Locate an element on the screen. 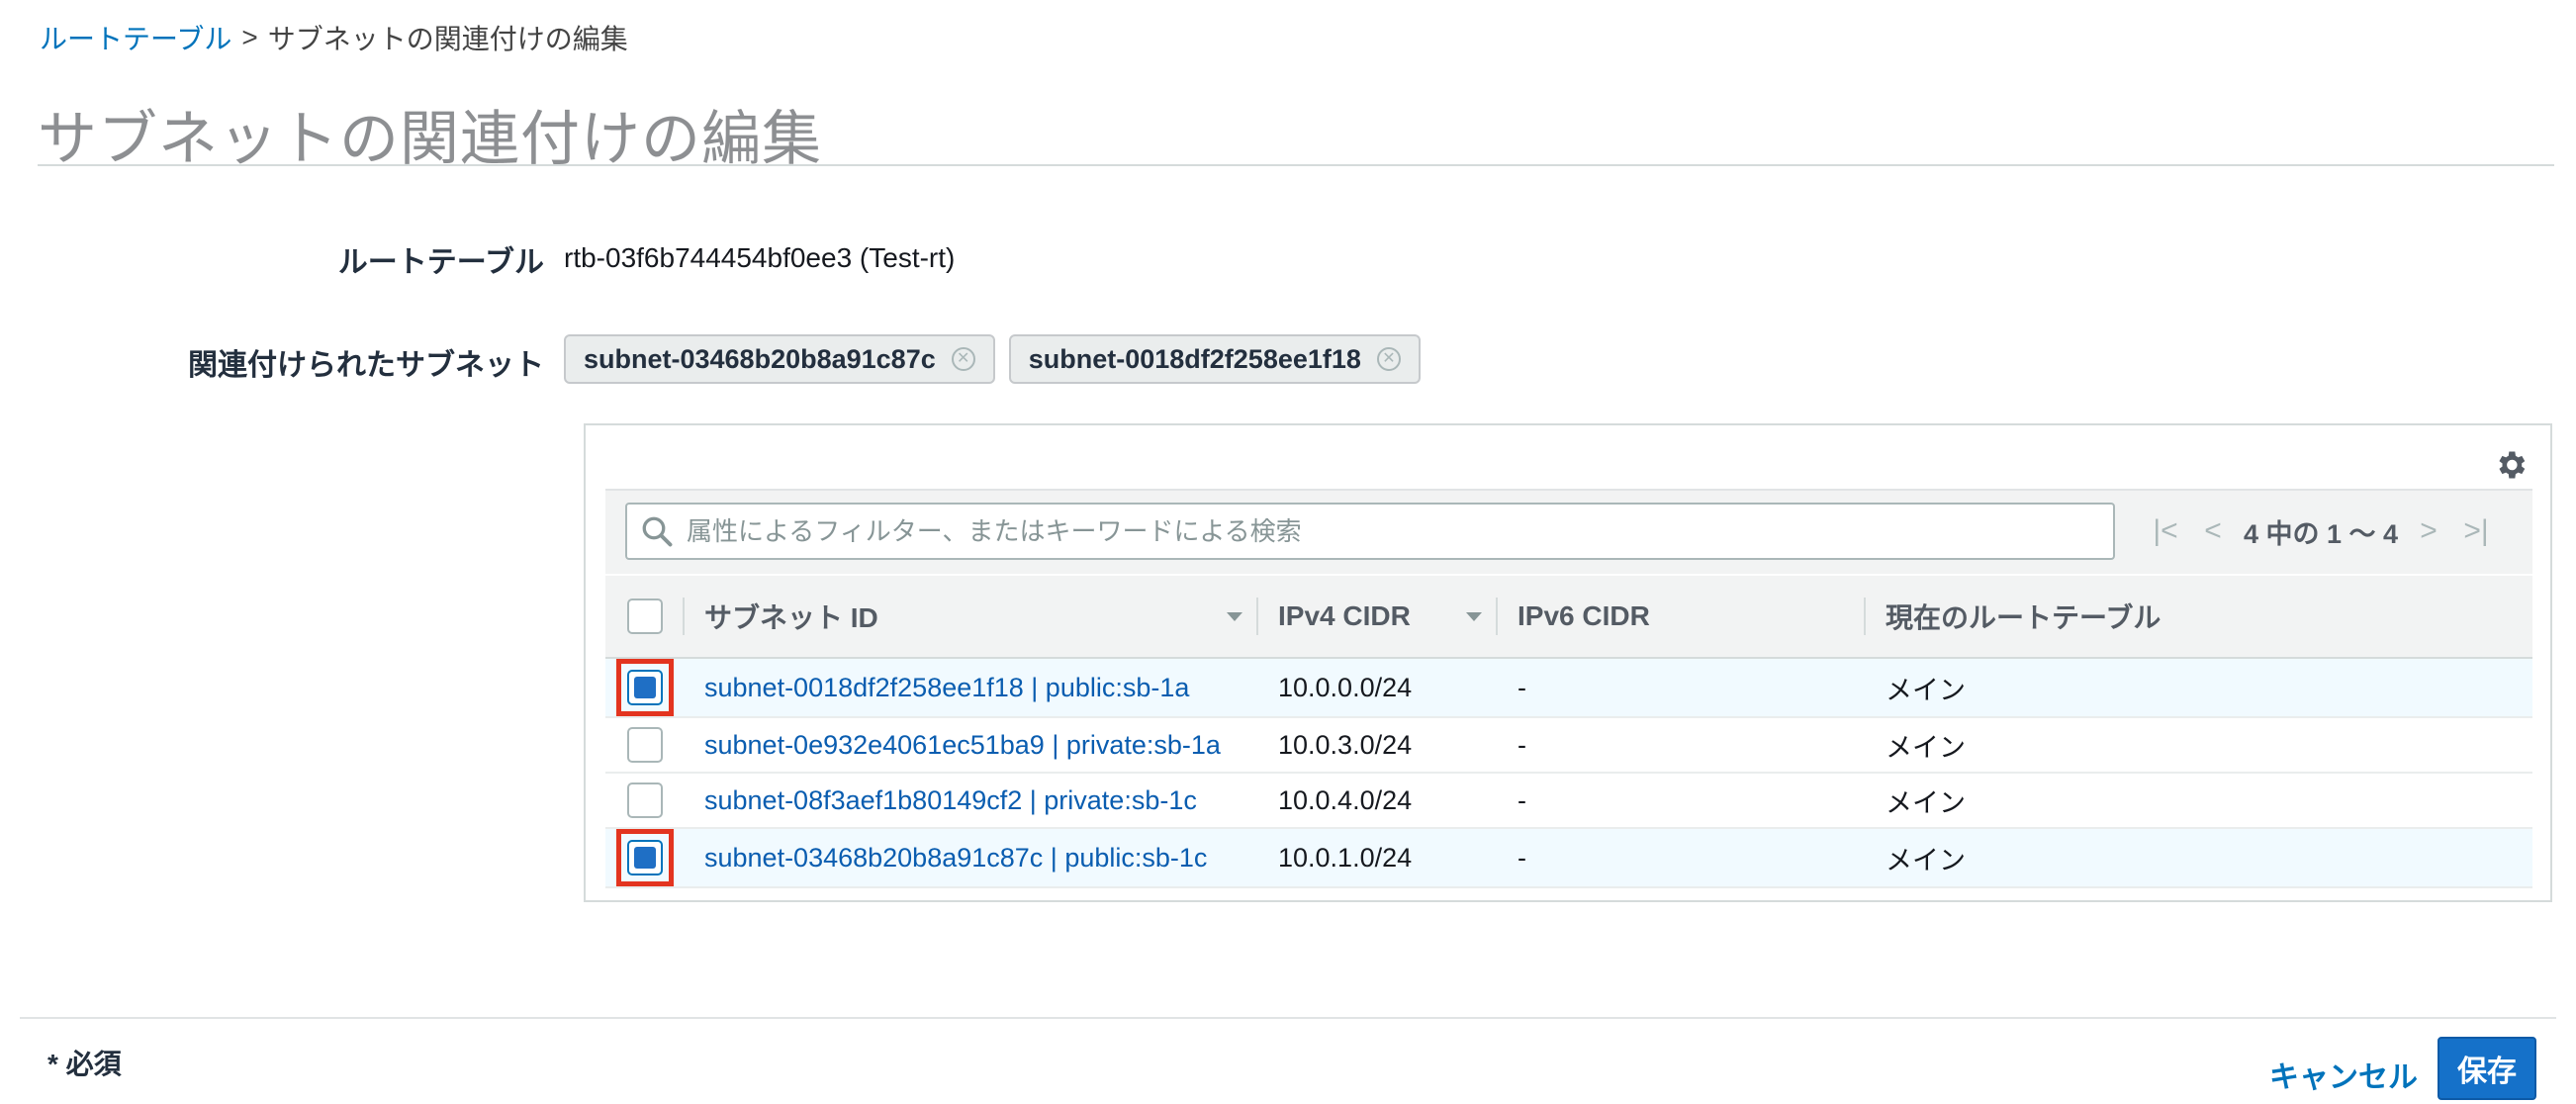 This screenshot has width=2576, height=1104. ipv4-cell: 10.0.4.0/24 is located at coordinates (1378, 801).